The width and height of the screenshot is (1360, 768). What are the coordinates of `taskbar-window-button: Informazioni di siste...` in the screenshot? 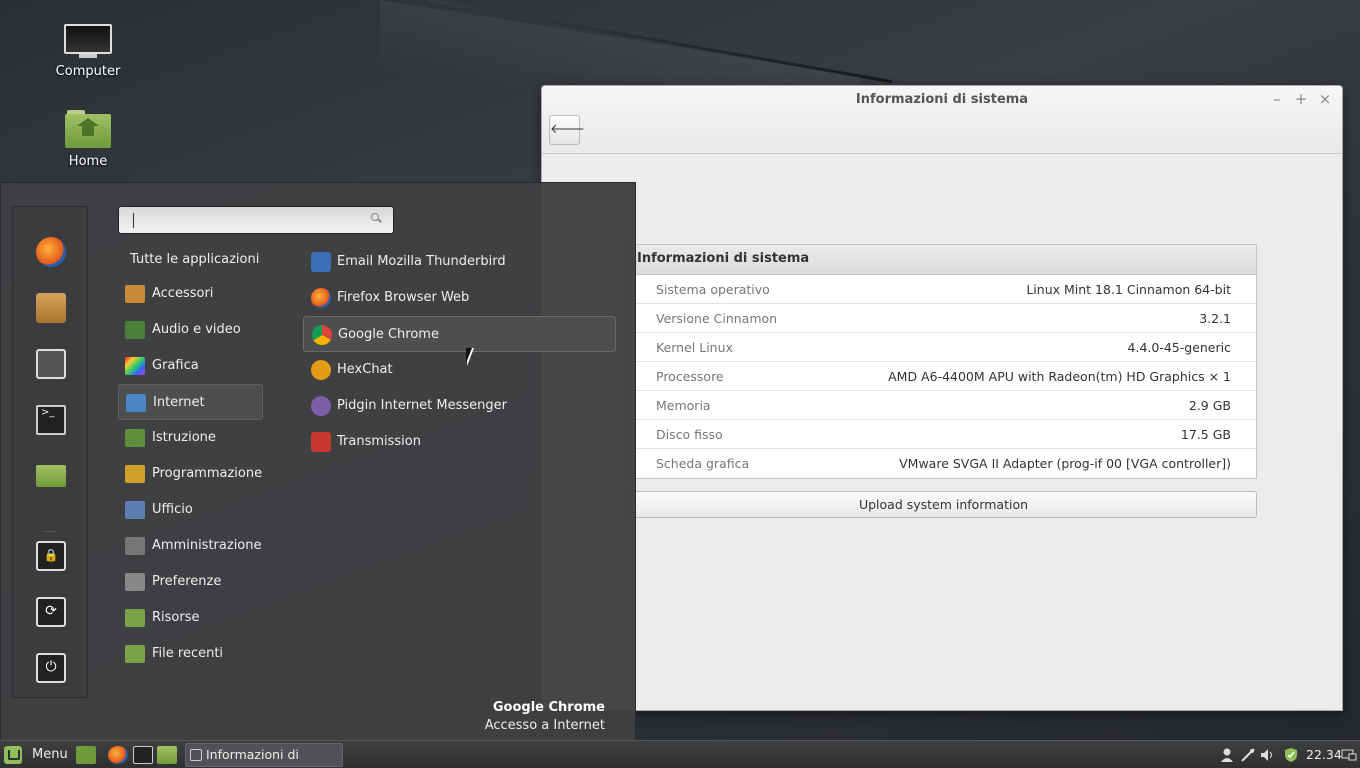 It's located at (264, 755).